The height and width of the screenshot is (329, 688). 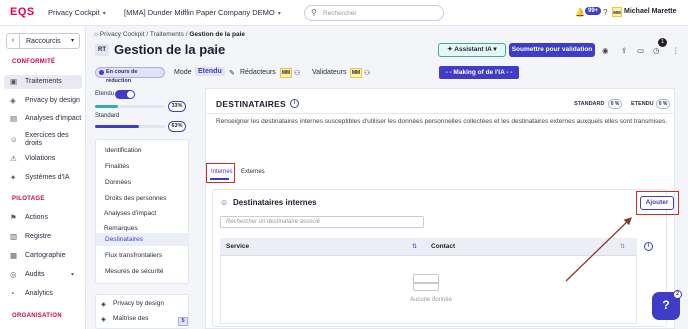 What do you see at coordinates (617, 12) in the screenshot?
I see `user-avatar: MM` at bounding box center [617, 12].